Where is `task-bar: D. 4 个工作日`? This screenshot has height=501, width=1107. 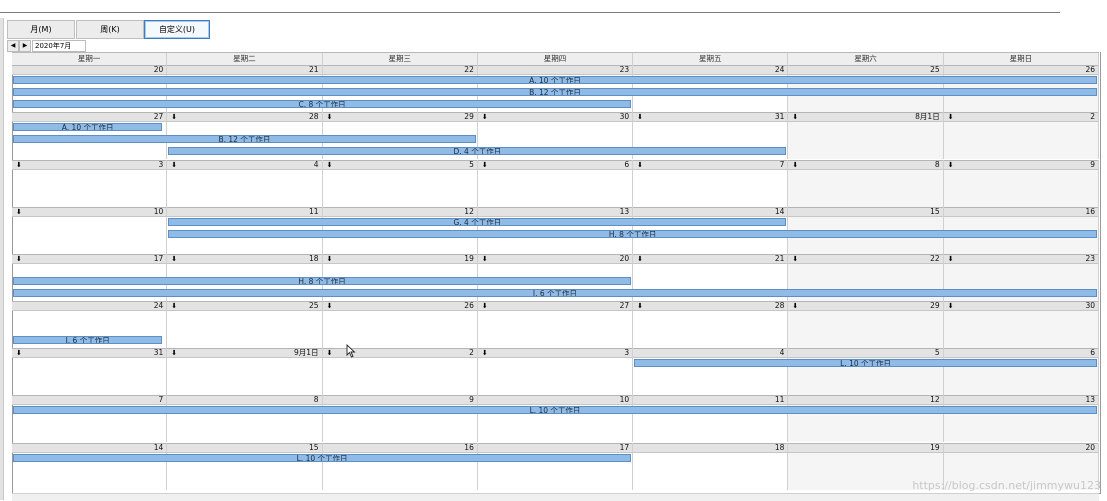 task-bar: D. 4 个工作日 is located at coordinates (477, 151).